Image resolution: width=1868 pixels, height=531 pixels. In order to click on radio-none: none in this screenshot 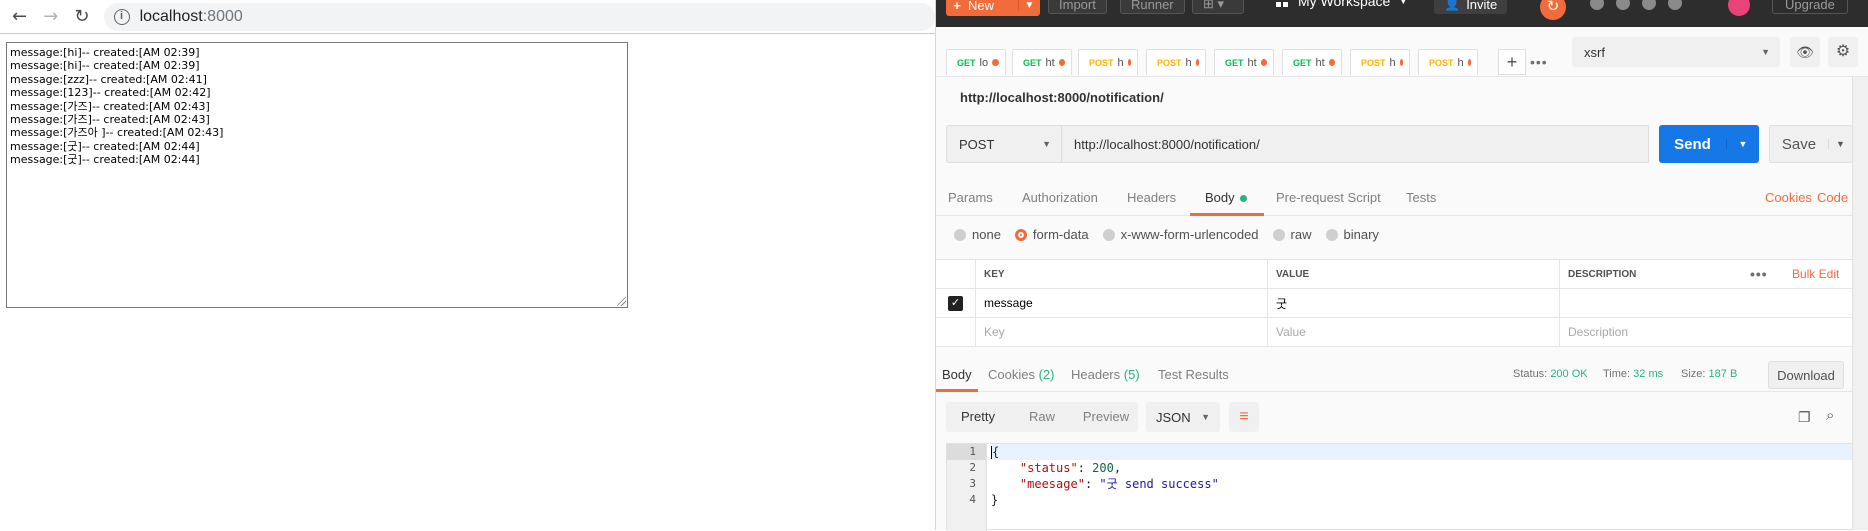, I will do `click(977, 234)`.